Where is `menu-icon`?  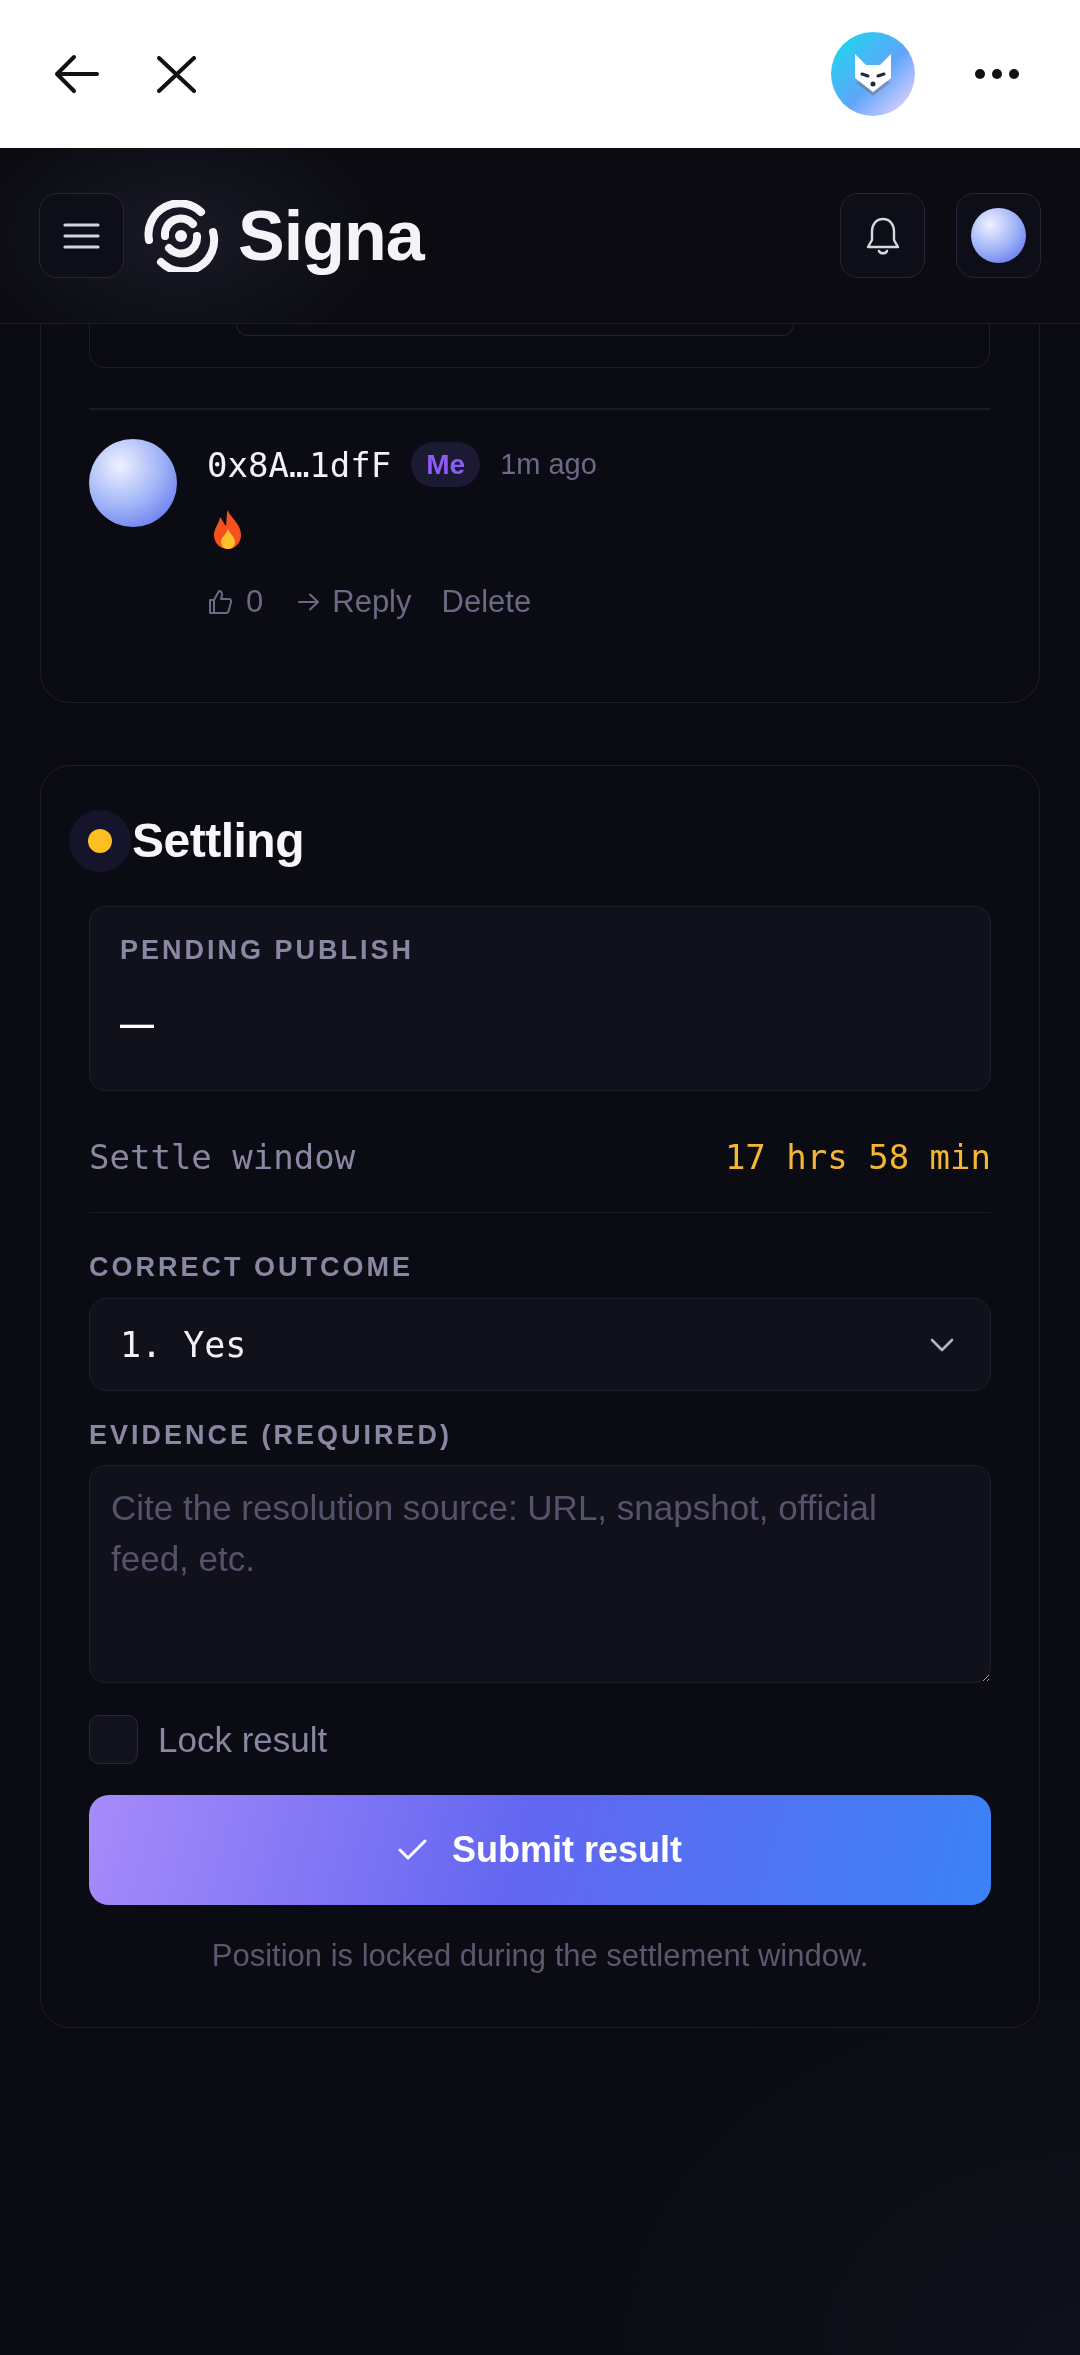
menu-icon is located at coordinates (81, 235).